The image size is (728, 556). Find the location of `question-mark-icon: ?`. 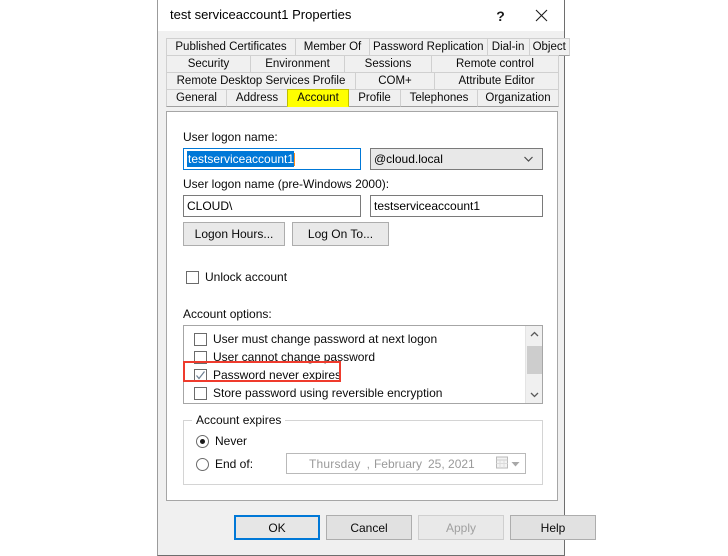

question-mark-icon: ? is located at coordinates (500, 15).